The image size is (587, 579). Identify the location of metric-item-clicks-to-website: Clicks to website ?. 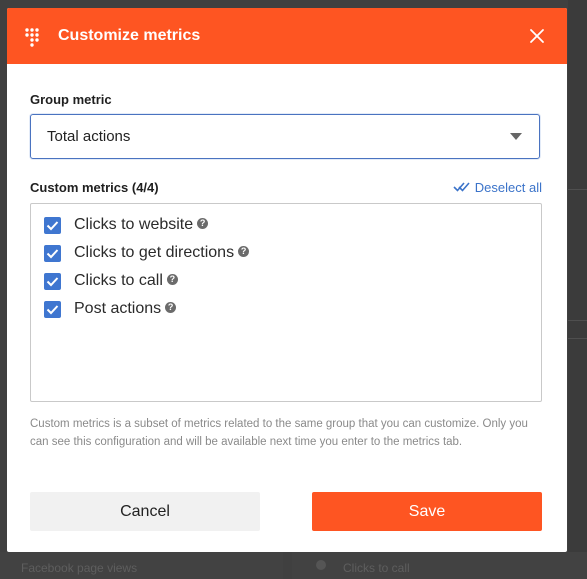
(126, 225).